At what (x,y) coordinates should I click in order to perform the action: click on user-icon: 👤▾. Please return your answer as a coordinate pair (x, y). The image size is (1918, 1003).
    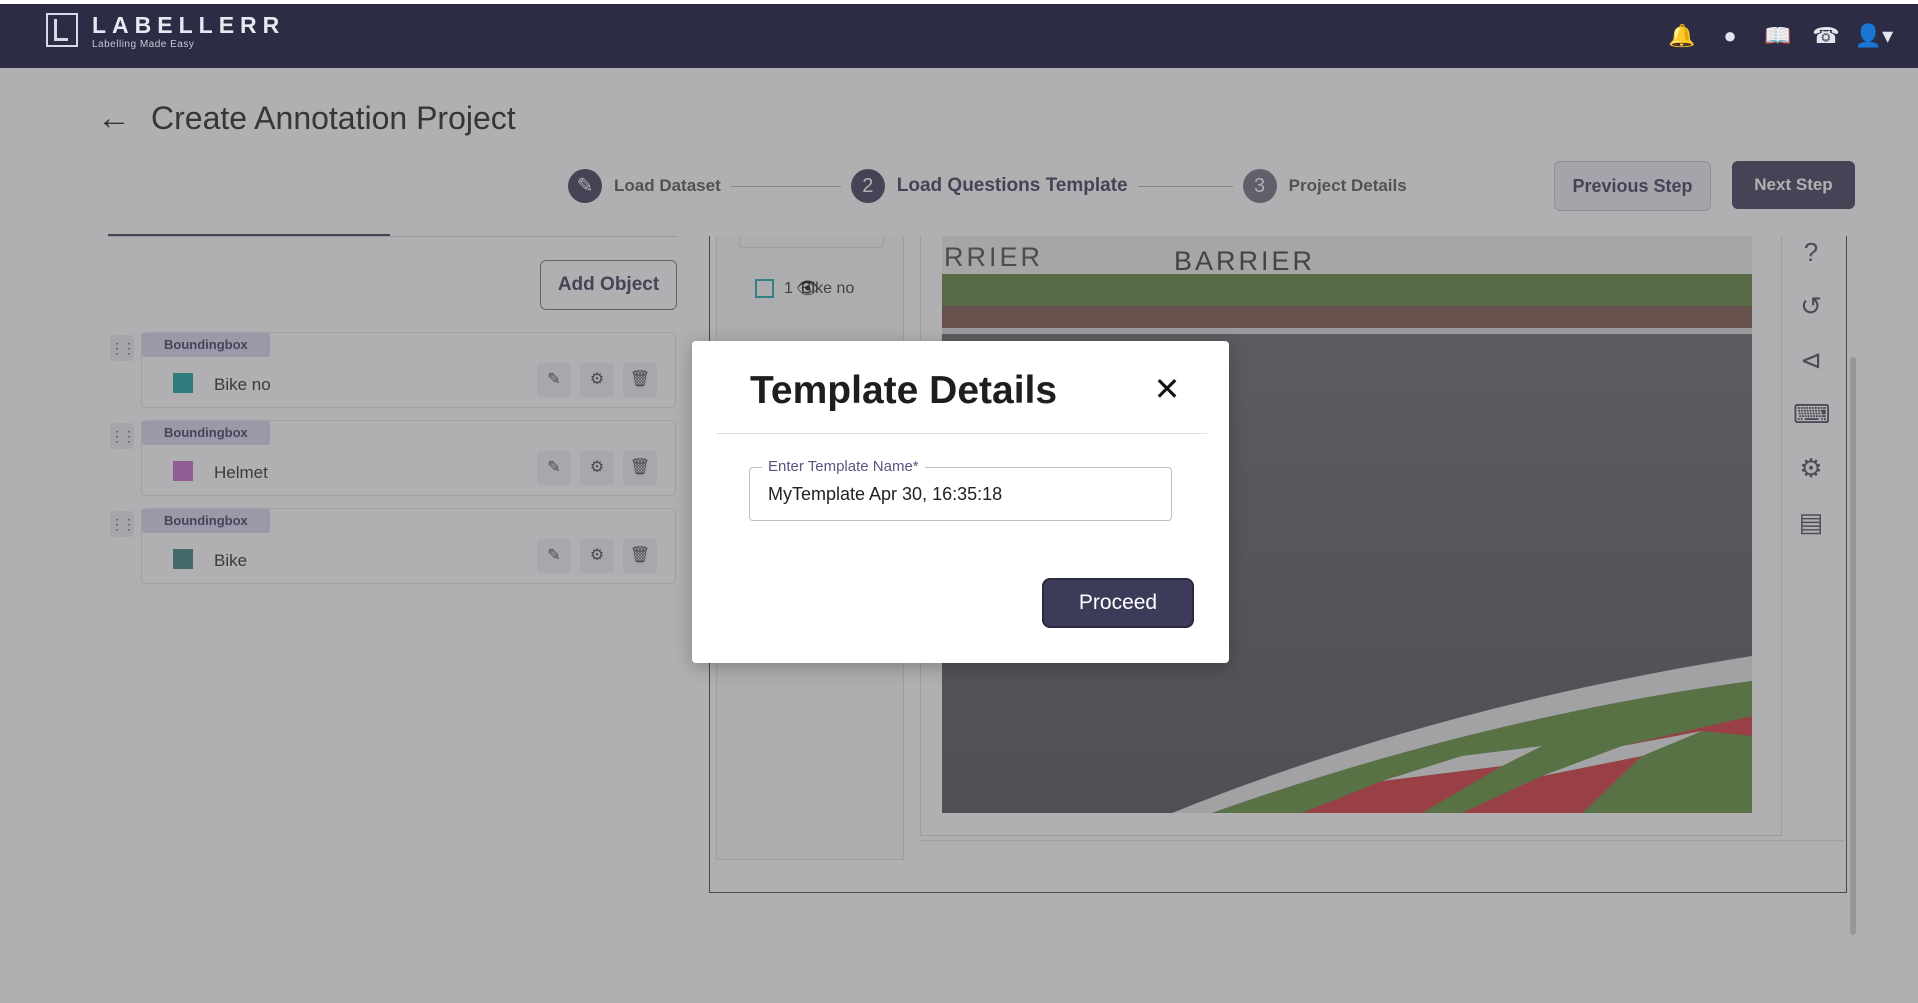
    Looking at the image, I should click on (1874, 36).